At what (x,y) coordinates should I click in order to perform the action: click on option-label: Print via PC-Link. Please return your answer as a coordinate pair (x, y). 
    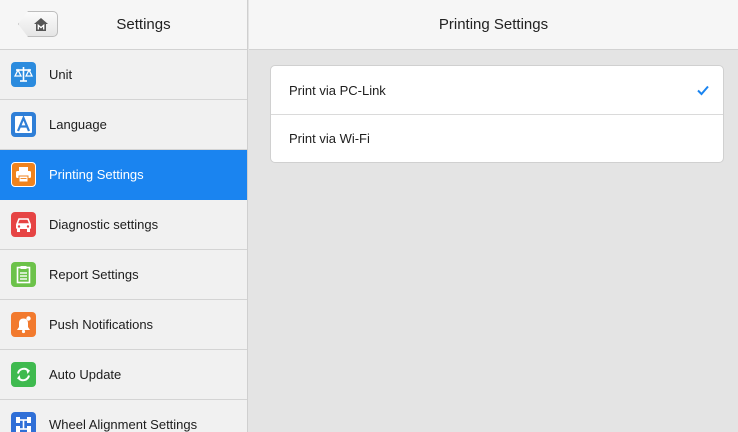
    Looking at the image, I should click on (337, 90).